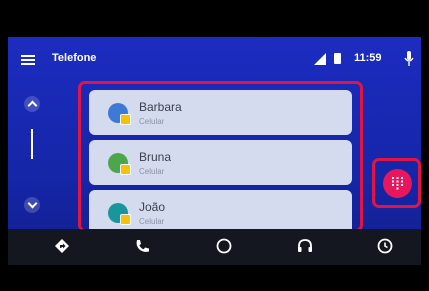 The width and height of the screenshot is (429, 291). I want to click on scroll-up-button, so click(32, 104).